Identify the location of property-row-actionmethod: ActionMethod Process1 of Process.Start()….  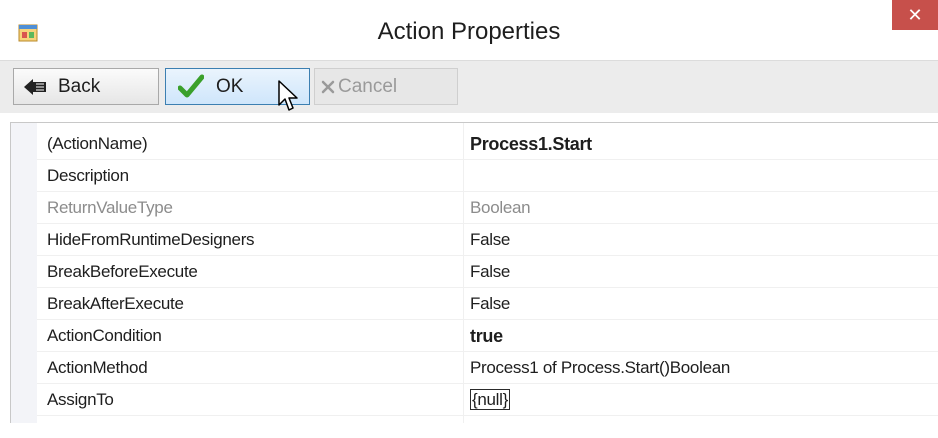
(487, 367).